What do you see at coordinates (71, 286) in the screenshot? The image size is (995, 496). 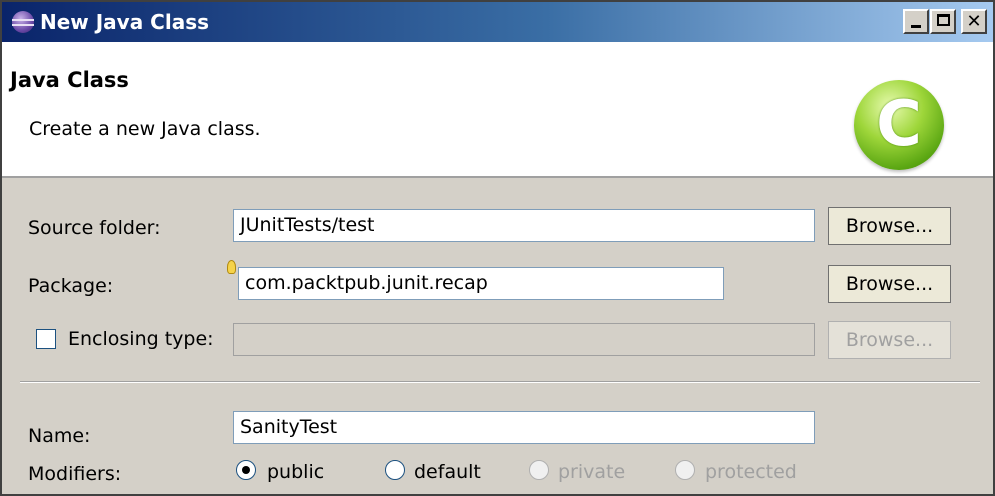 I see `package-label: Package:` at bounding box center [71, 286].